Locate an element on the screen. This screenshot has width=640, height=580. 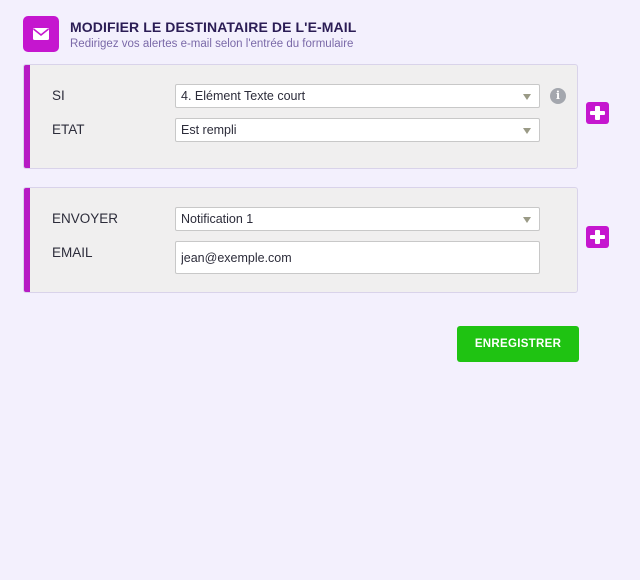
add-condition-button is located at coordinates (597, 113).